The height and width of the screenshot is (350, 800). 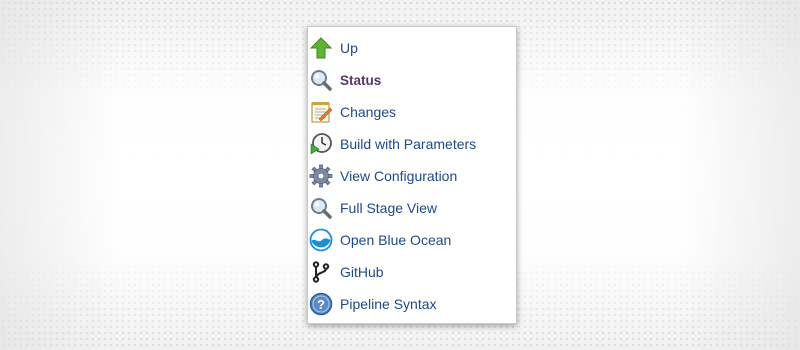 What do you see at coordinates (321, 176) in the screenshot?
I see `gear-icon` at bounding box center [321, 176].